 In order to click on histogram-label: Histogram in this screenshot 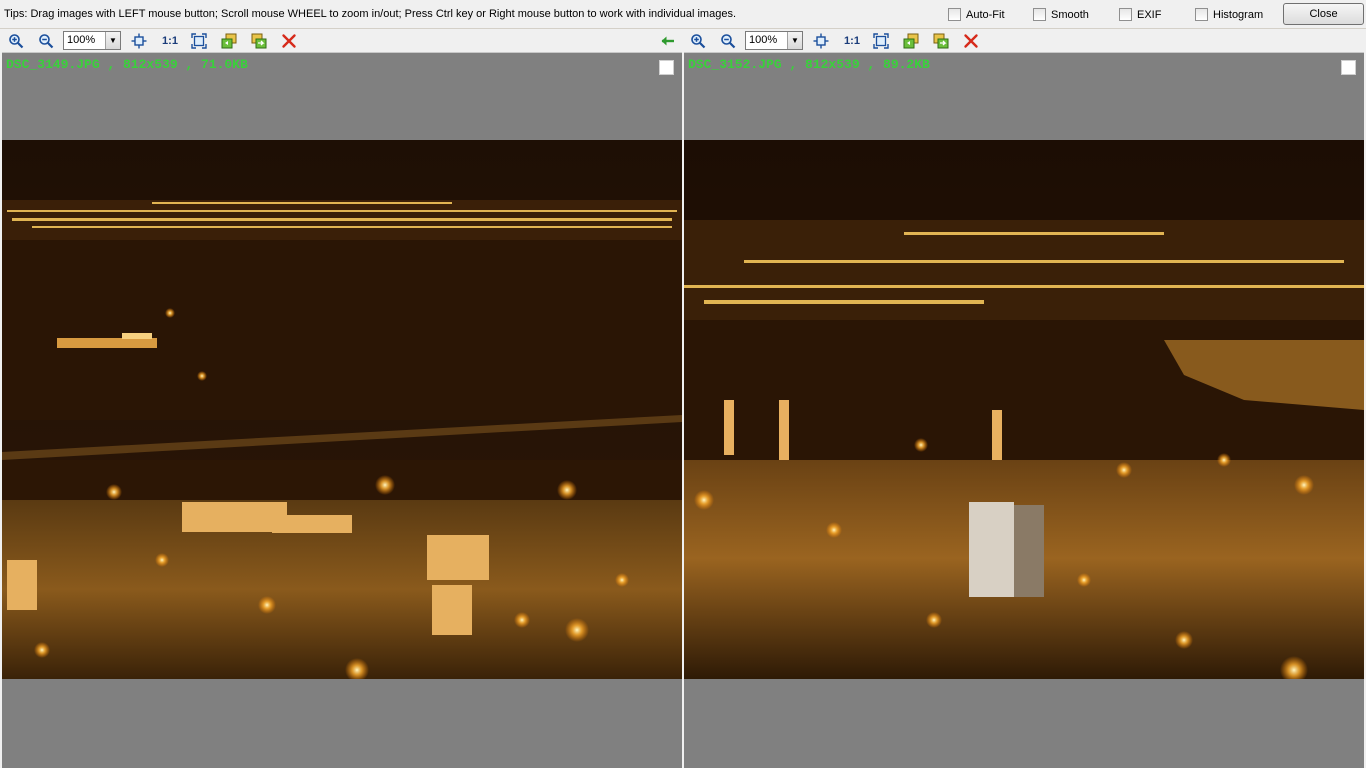, I will do `click(1238, 14)`.